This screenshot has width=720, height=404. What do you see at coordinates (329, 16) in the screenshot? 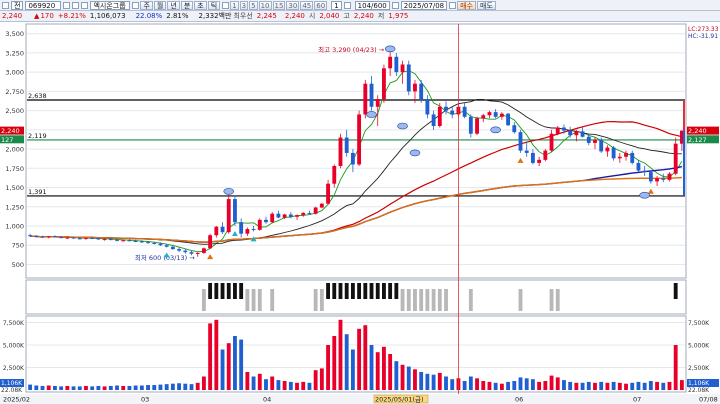
I see `open-price: 2,040` at bounding box center [329, 16].